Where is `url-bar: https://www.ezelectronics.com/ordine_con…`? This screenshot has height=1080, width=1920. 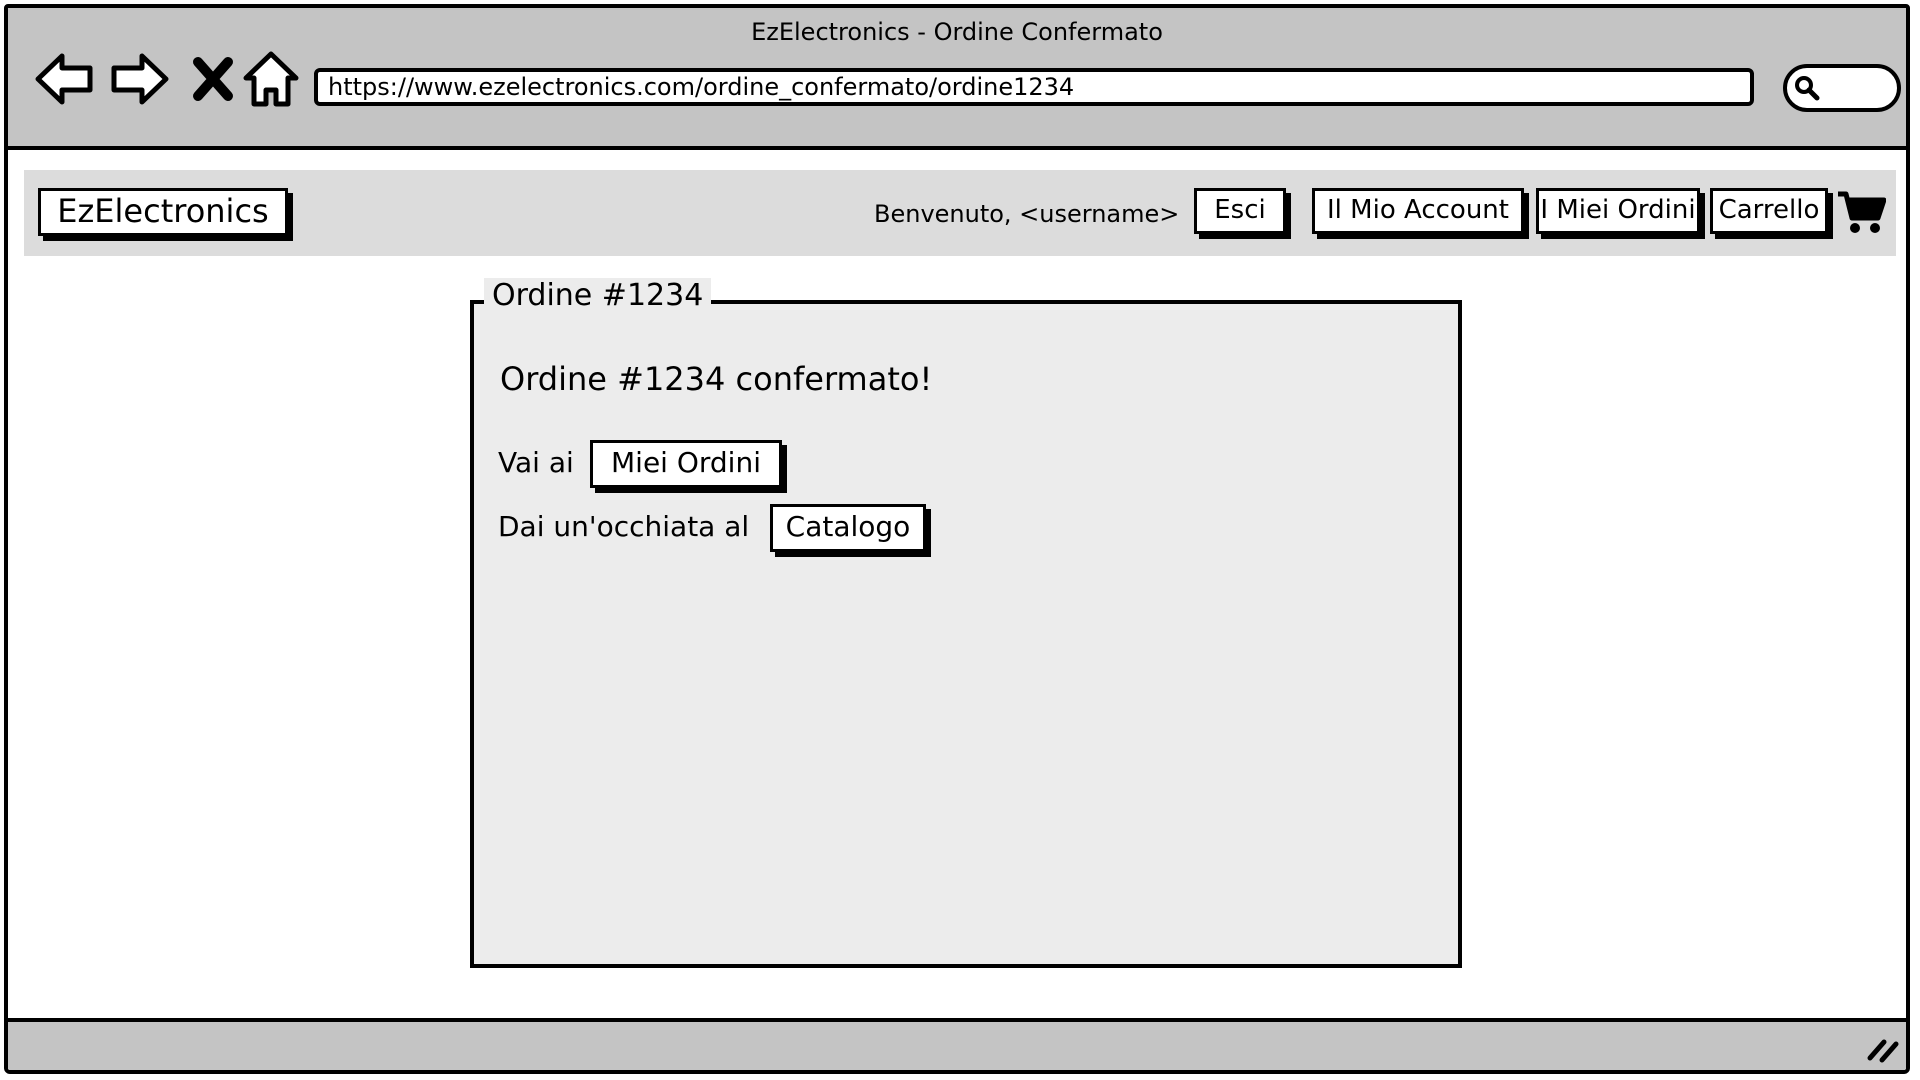 url-bar: https://www.ezelectronics.com/ordine_con… is located at coordinates (1034, 87).